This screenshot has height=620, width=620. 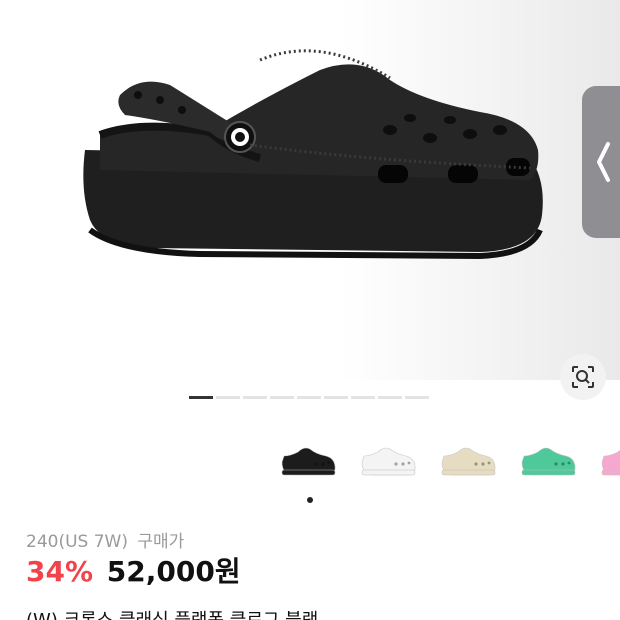 What do you see at coordinates (173, 571) in the screenshot?
I see `sale-price: 52,000원` at bounding box center [173, 571].